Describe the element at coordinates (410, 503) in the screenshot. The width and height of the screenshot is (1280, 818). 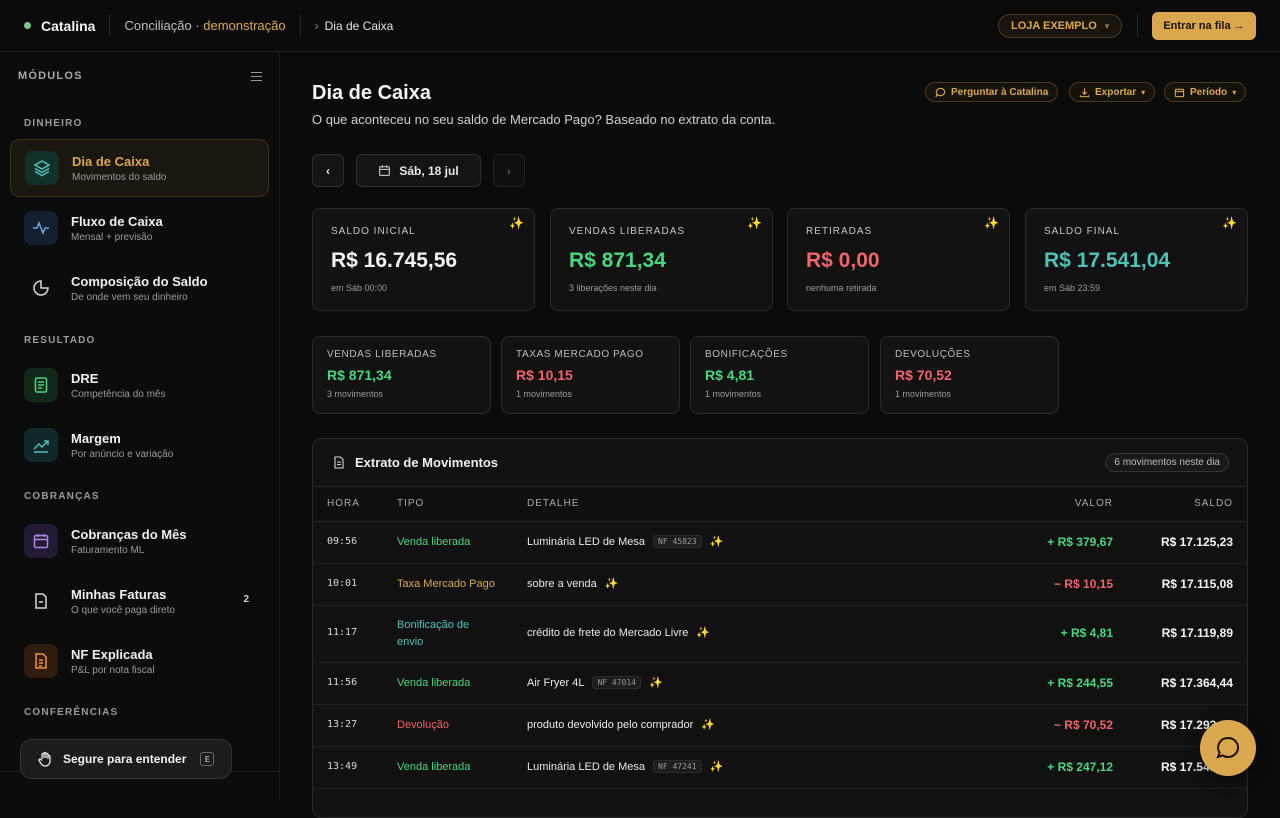
I see `column-tipo: TIPO` at that location.